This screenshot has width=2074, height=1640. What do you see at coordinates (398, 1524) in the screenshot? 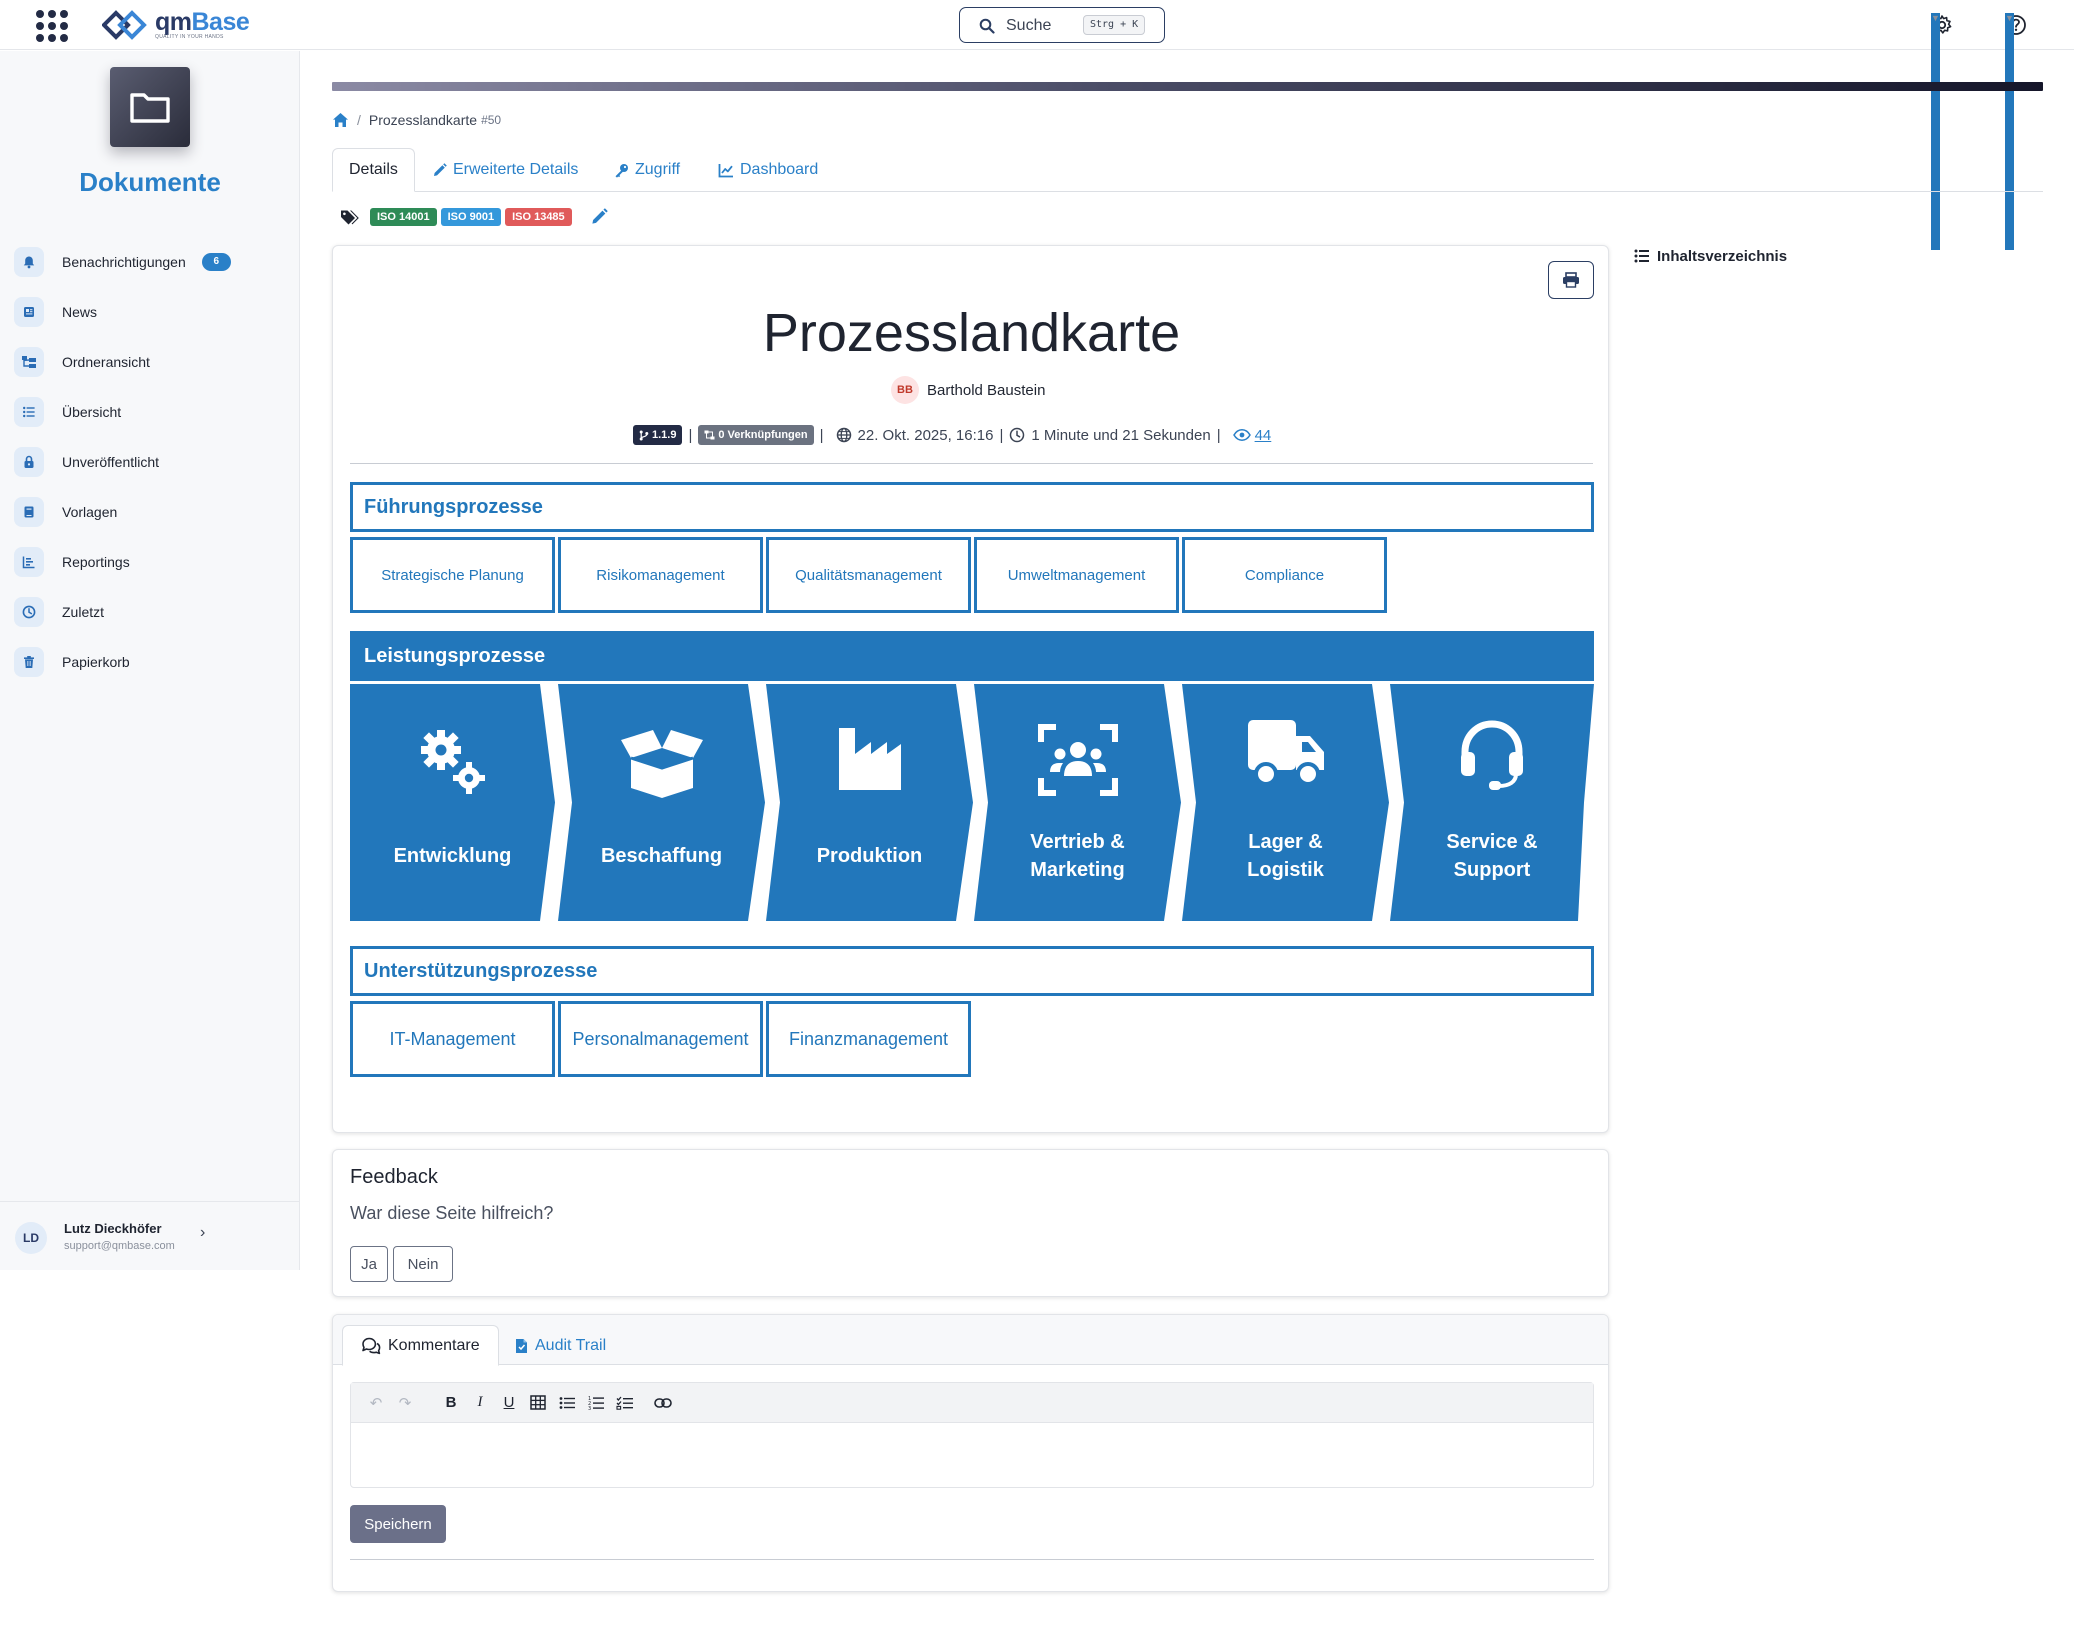
I see `save-button: Speichern` at bounding box center [398, 1524].